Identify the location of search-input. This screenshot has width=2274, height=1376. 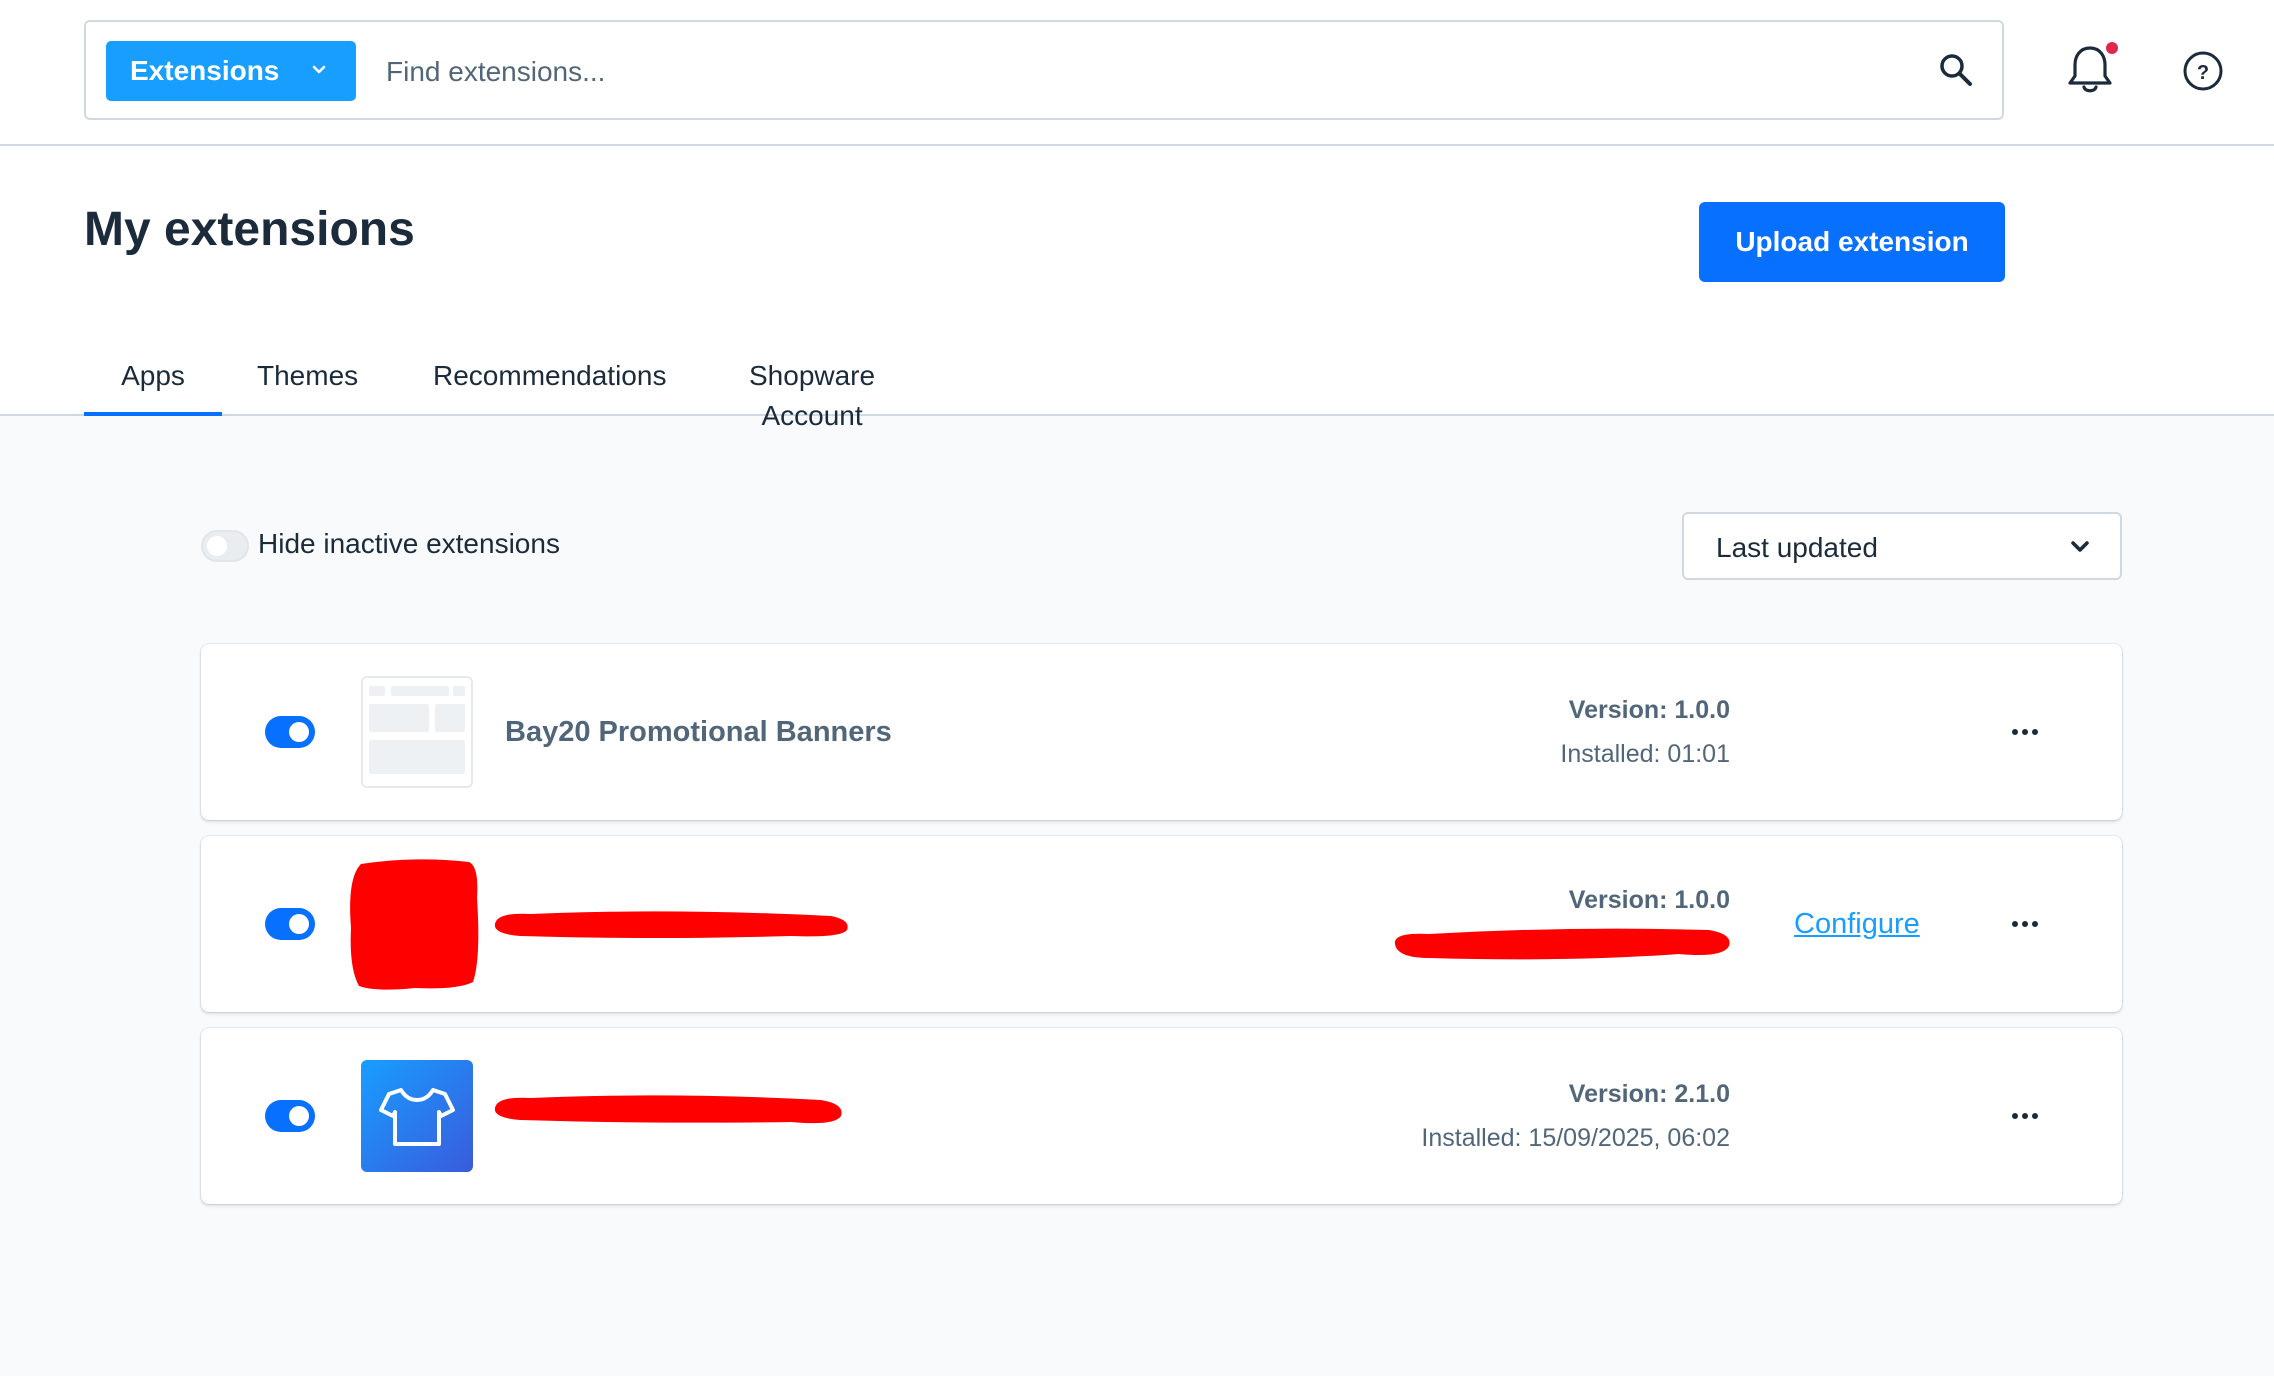
(1136, 72).